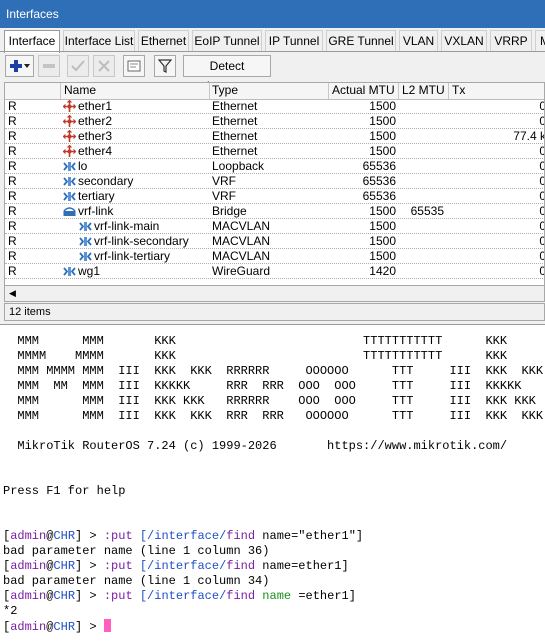  Describe the element at coordinates (274, 241) in the screenshot. I see `table-row: Rvrf-link-secondary MACVLAN 1500 0` at that location.